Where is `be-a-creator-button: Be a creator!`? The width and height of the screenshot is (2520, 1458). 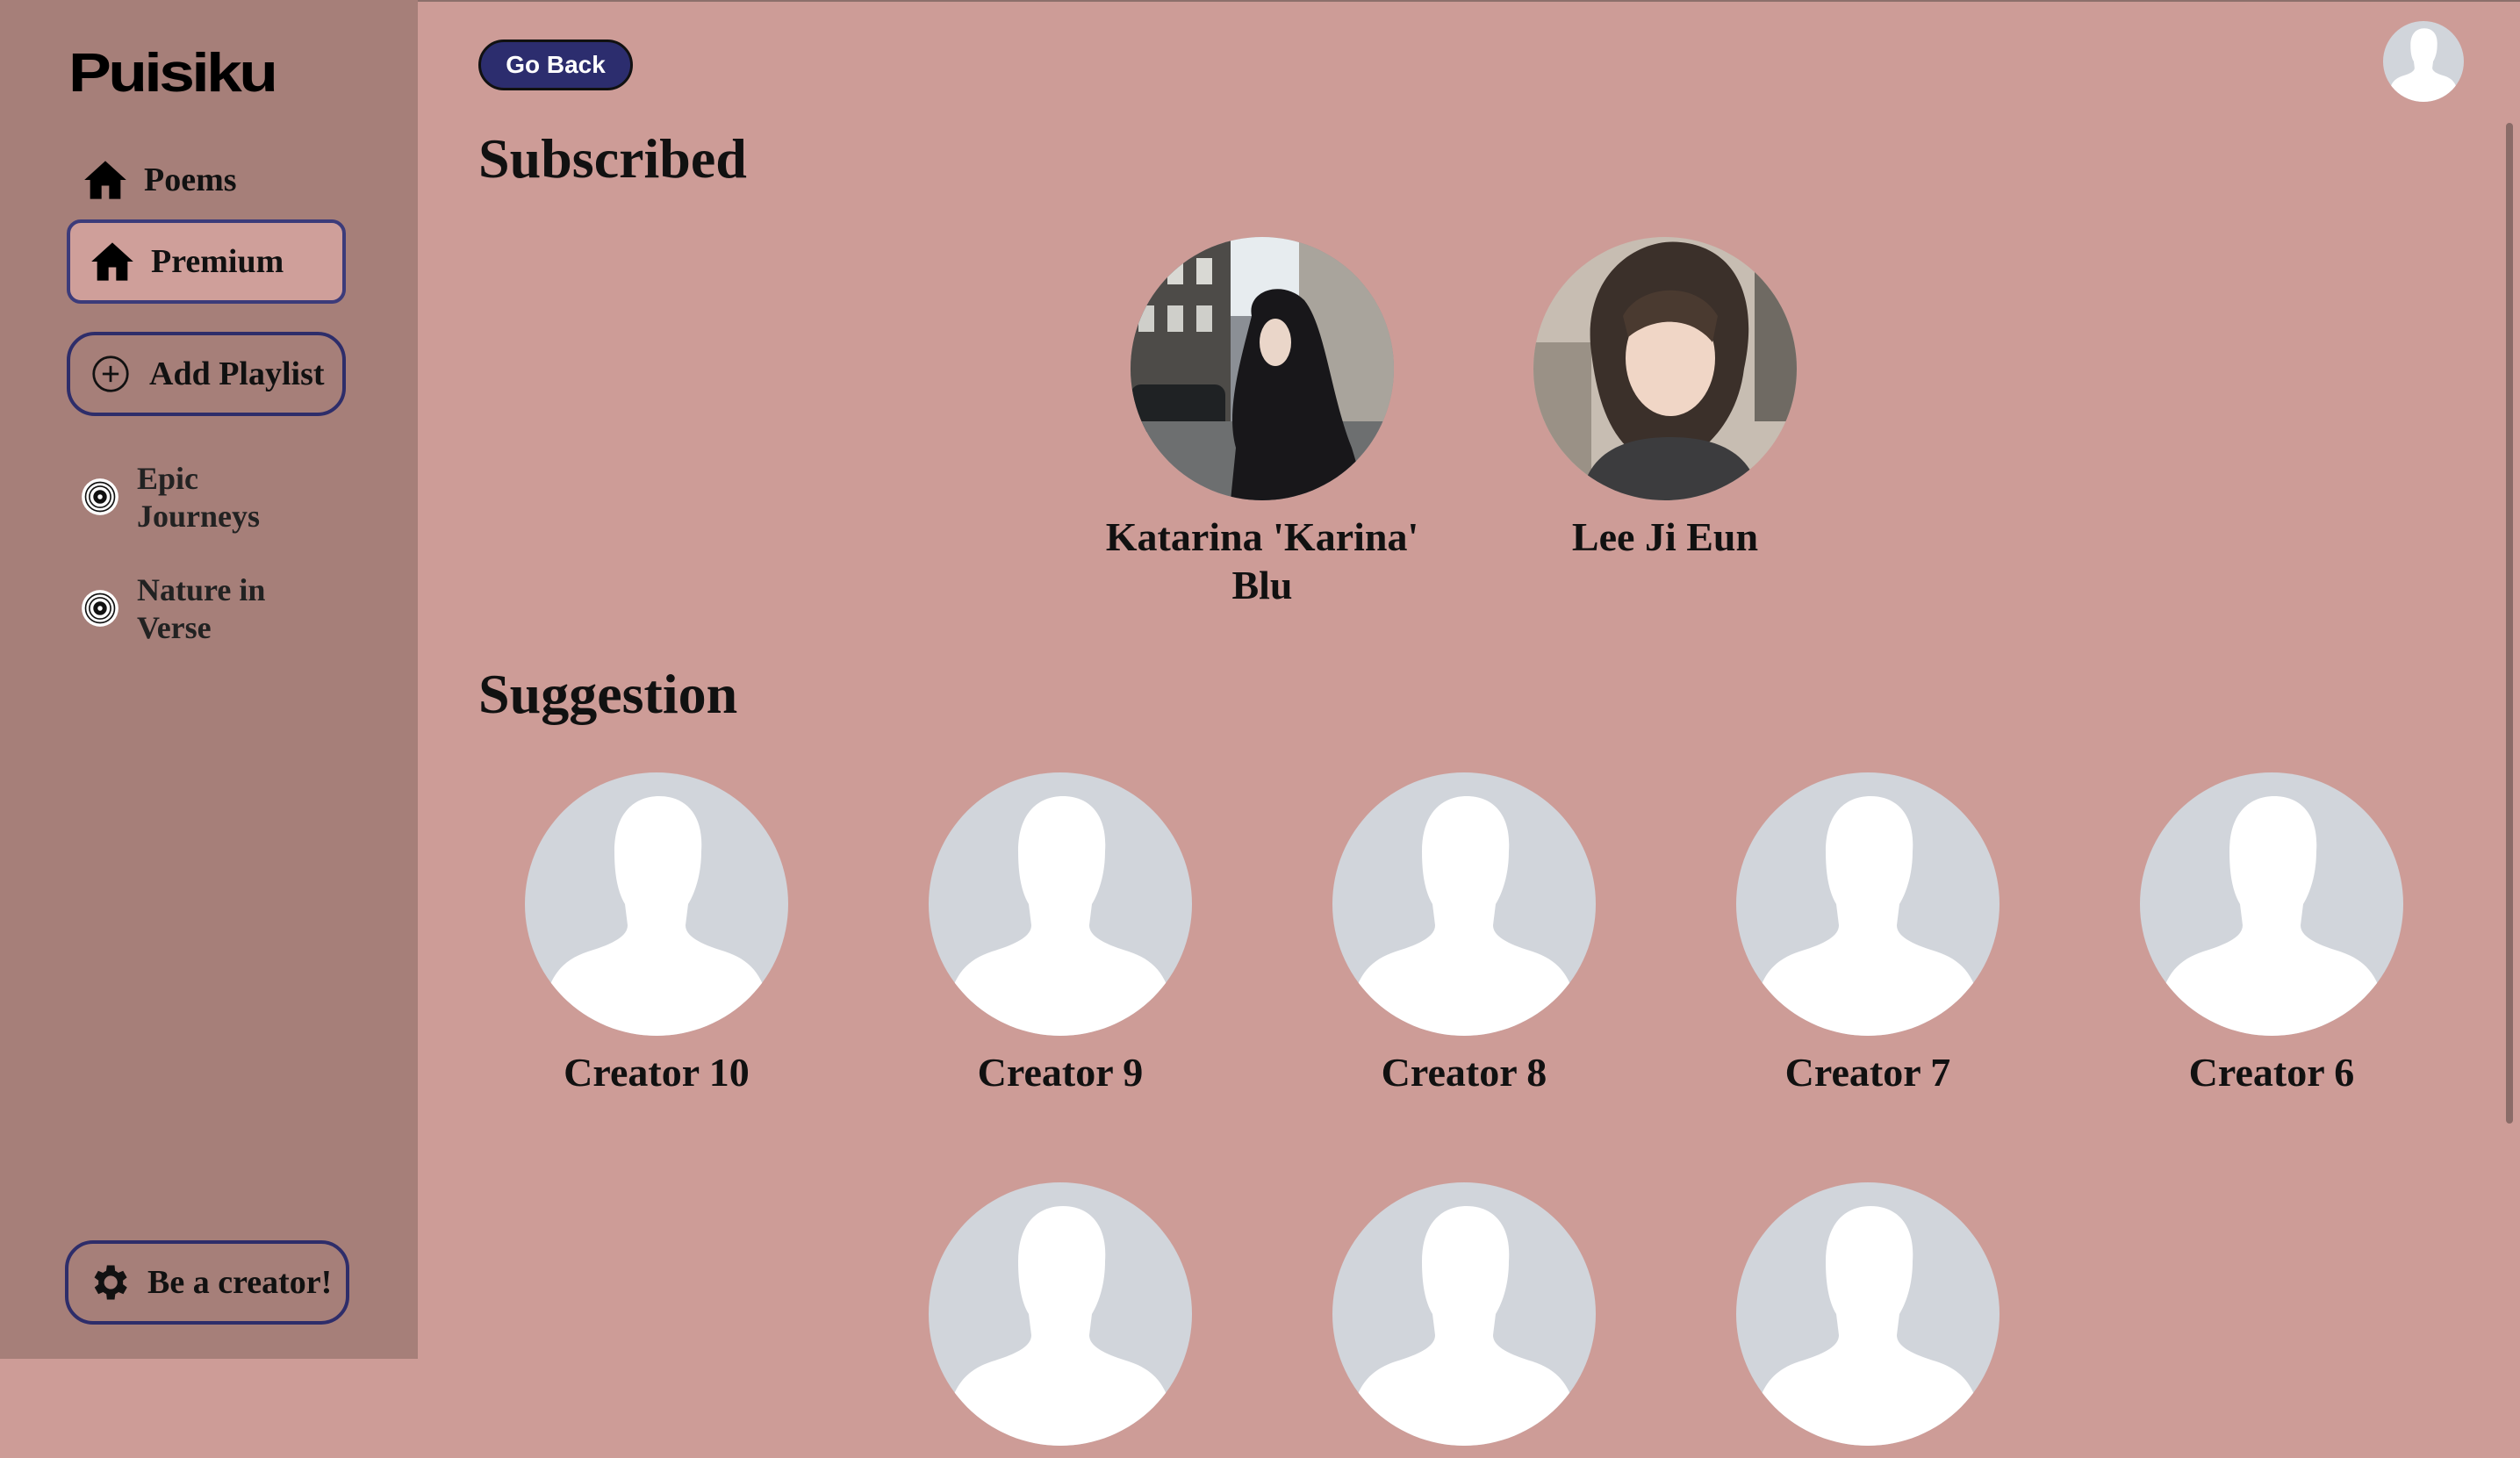
be-a-creator-button: Be a creator! is located at coordinates (207, 1282).